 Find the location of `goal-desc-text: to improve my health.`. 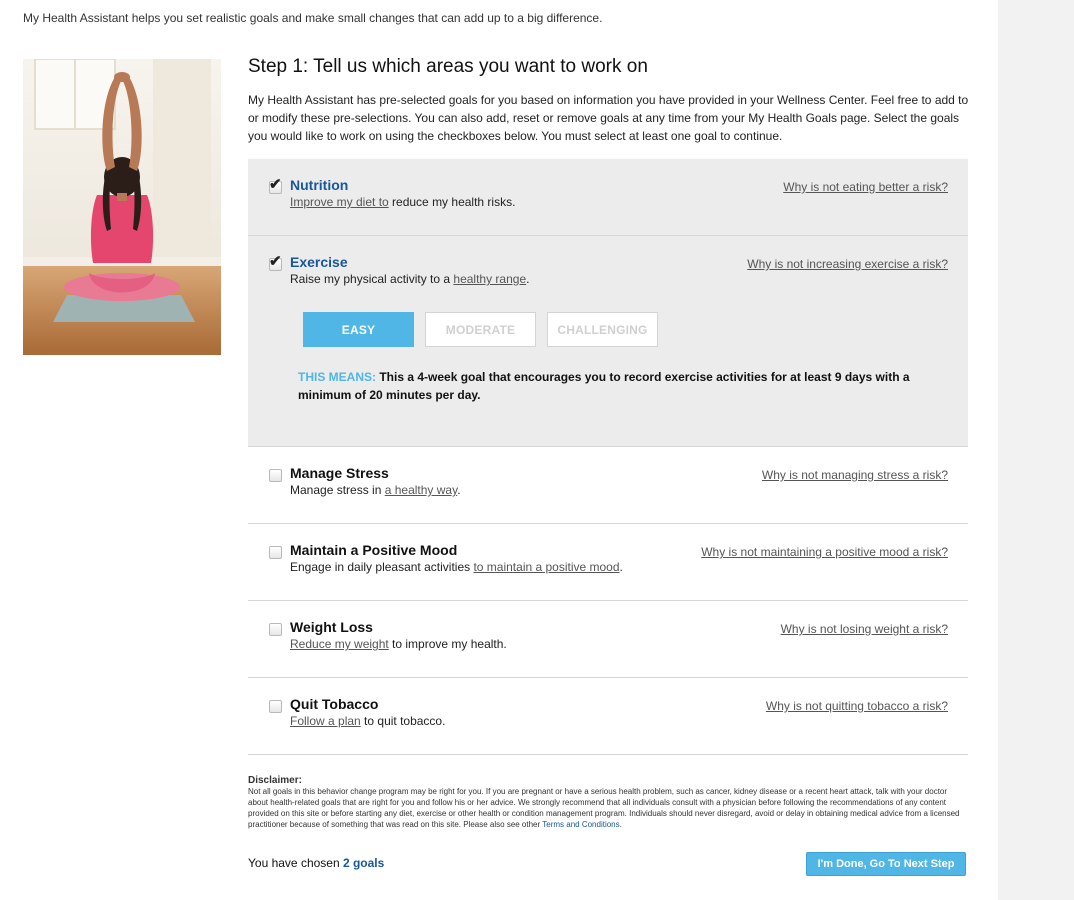

goal-desc-text: to improve my health. is located at coordinates (447, 644).